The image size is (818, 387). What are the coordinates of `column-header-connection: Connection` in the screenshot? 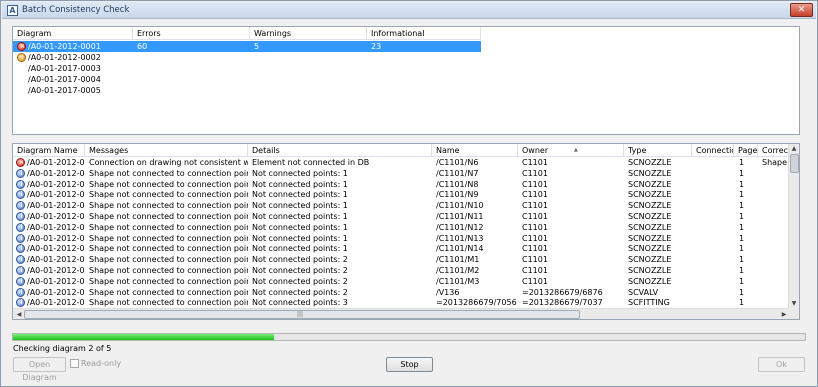 It's located at (713, 150).